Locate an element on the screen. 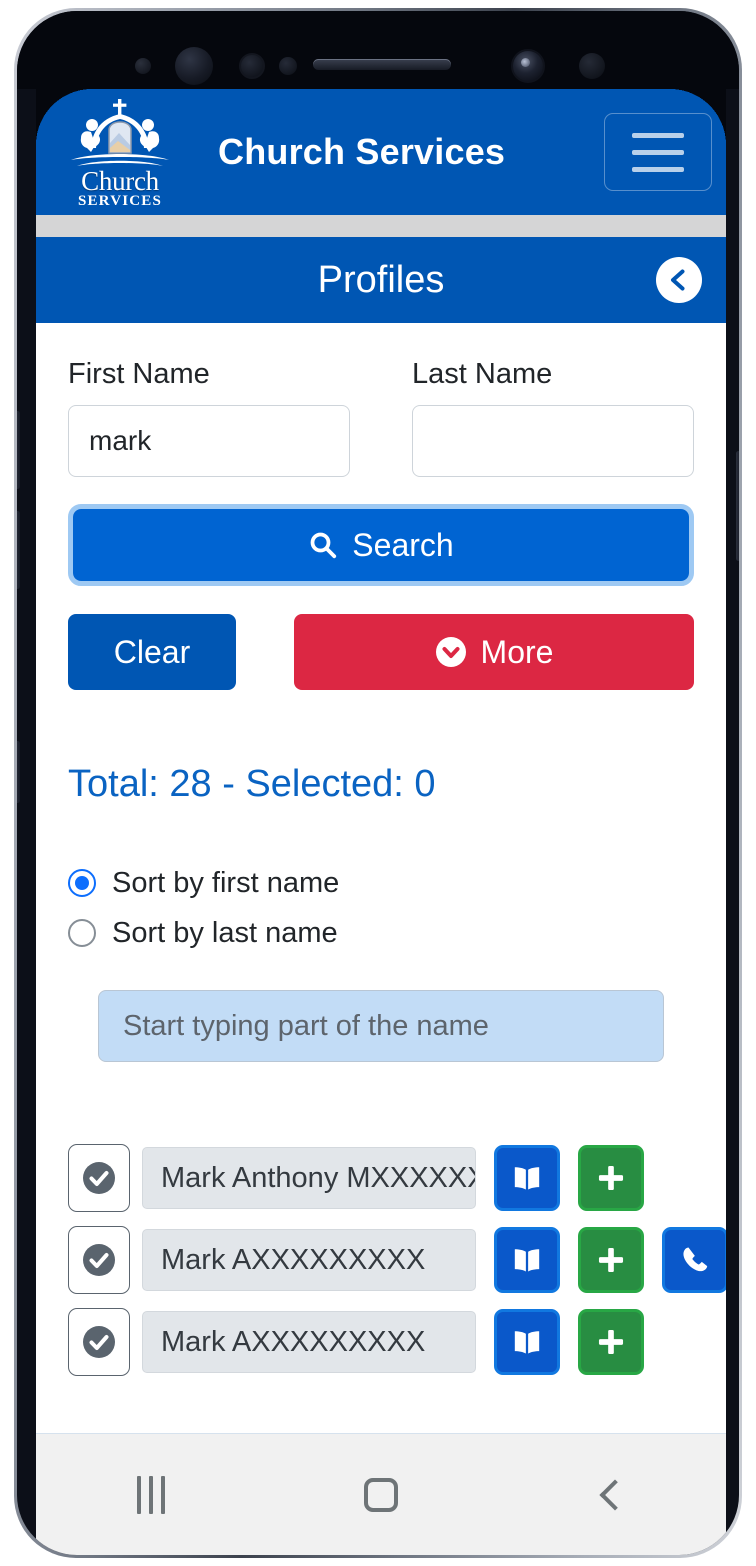  home-icon is located at coordinates (381, 1494).